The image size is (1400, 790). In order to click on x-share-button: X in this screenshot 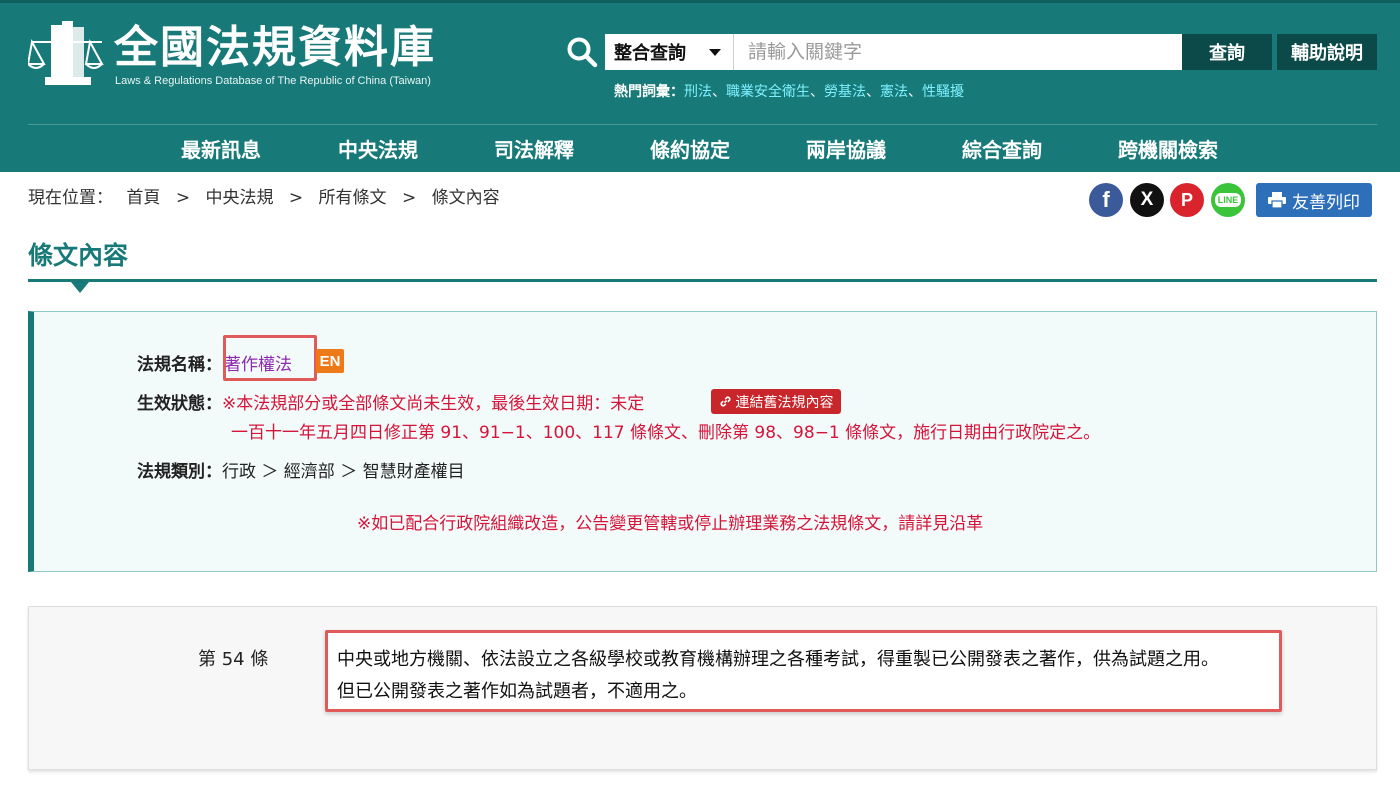, I will do `click(1147, 200)`.